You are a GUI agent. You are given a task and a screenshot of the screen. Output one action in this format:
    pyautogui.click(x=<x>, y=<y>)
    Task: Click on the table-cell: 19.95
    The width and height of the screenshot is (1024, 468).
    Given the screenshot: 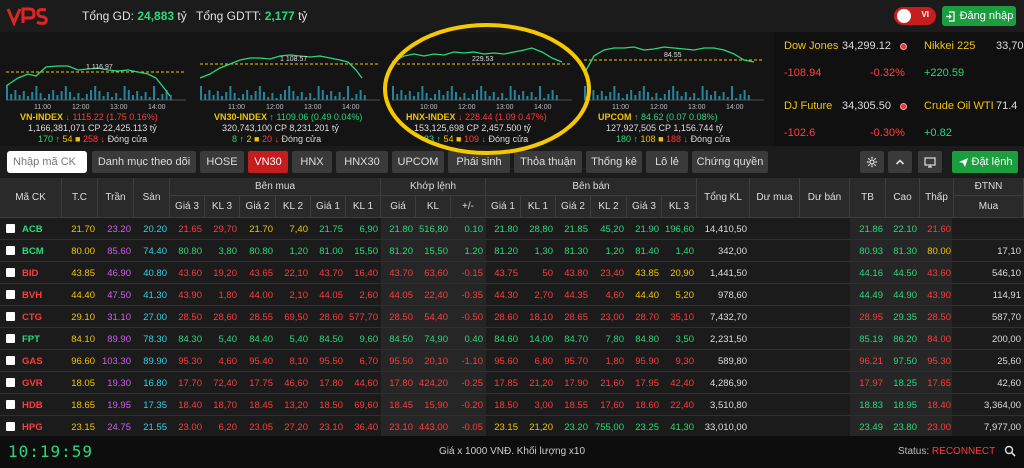 What is the action you would take?
    pyautogui.click(x=119, y=405)
    